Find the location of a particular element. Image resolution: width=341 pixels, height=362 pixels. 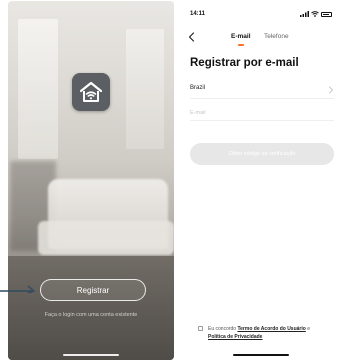

email-field-row is located at coordinates (262, 113).